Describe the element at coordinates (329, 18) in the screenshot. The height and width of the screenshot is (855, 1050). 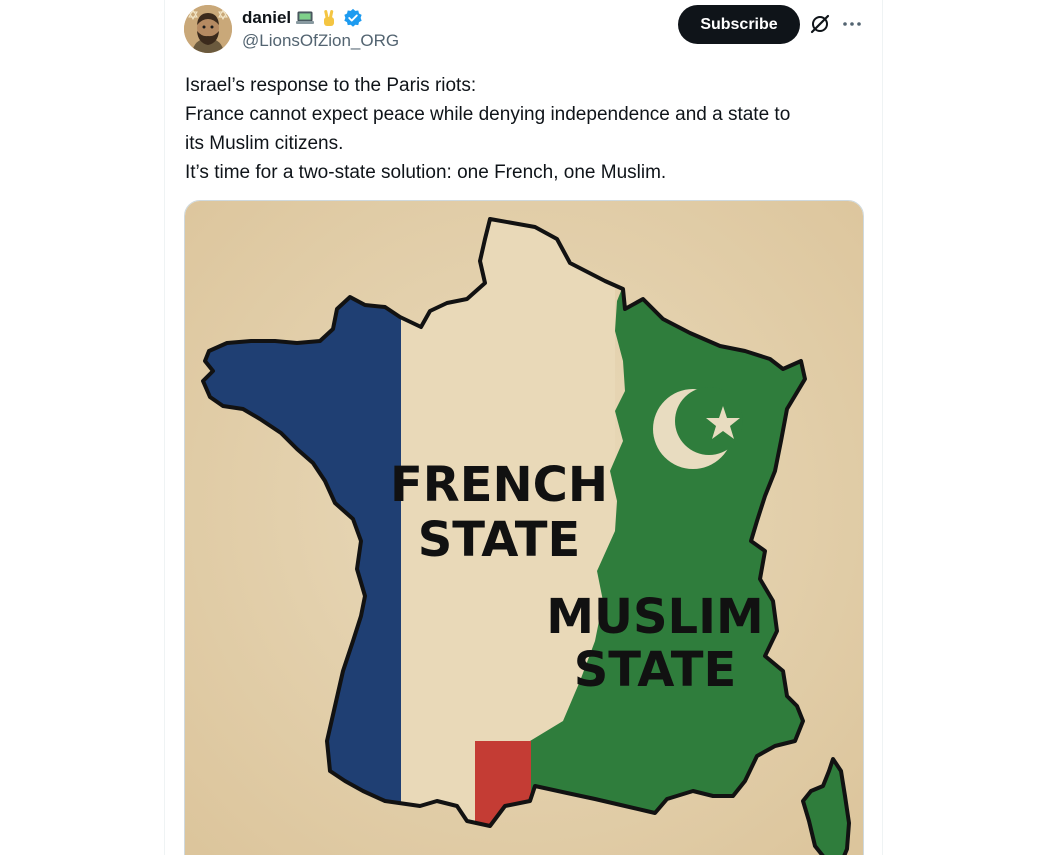
I see `victory-hand-icon` at that location.